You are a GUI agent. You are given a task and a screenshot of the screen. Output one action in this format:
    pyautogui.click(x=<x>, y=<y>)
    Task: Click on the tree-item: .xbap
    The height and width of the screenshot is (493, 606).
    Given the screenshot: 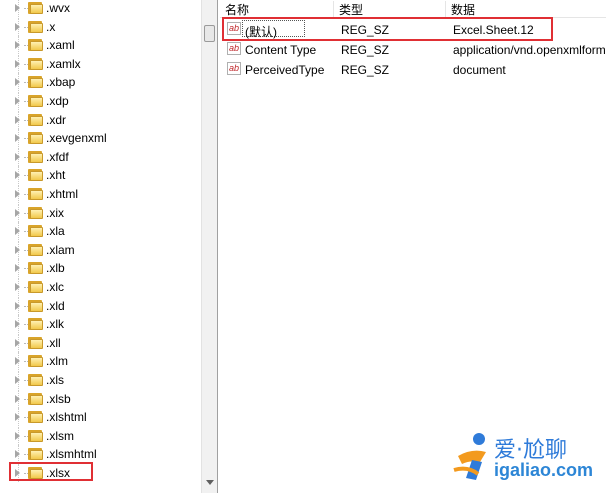 What is the action you would take?
    pyautogui.click(x=100, y=82)
    